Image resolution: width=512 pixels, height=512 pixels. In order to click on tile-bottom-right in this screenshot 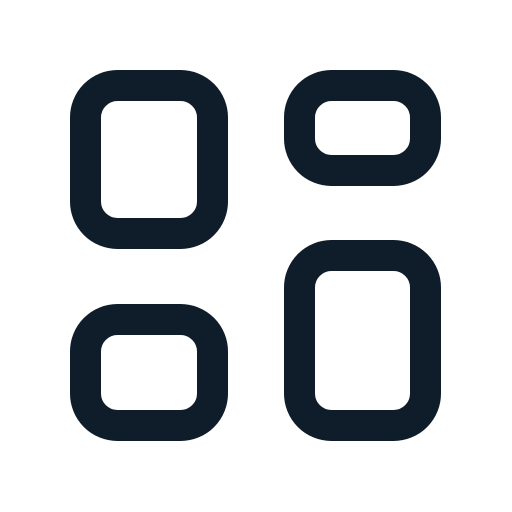, I will do `click(362, 340)`.